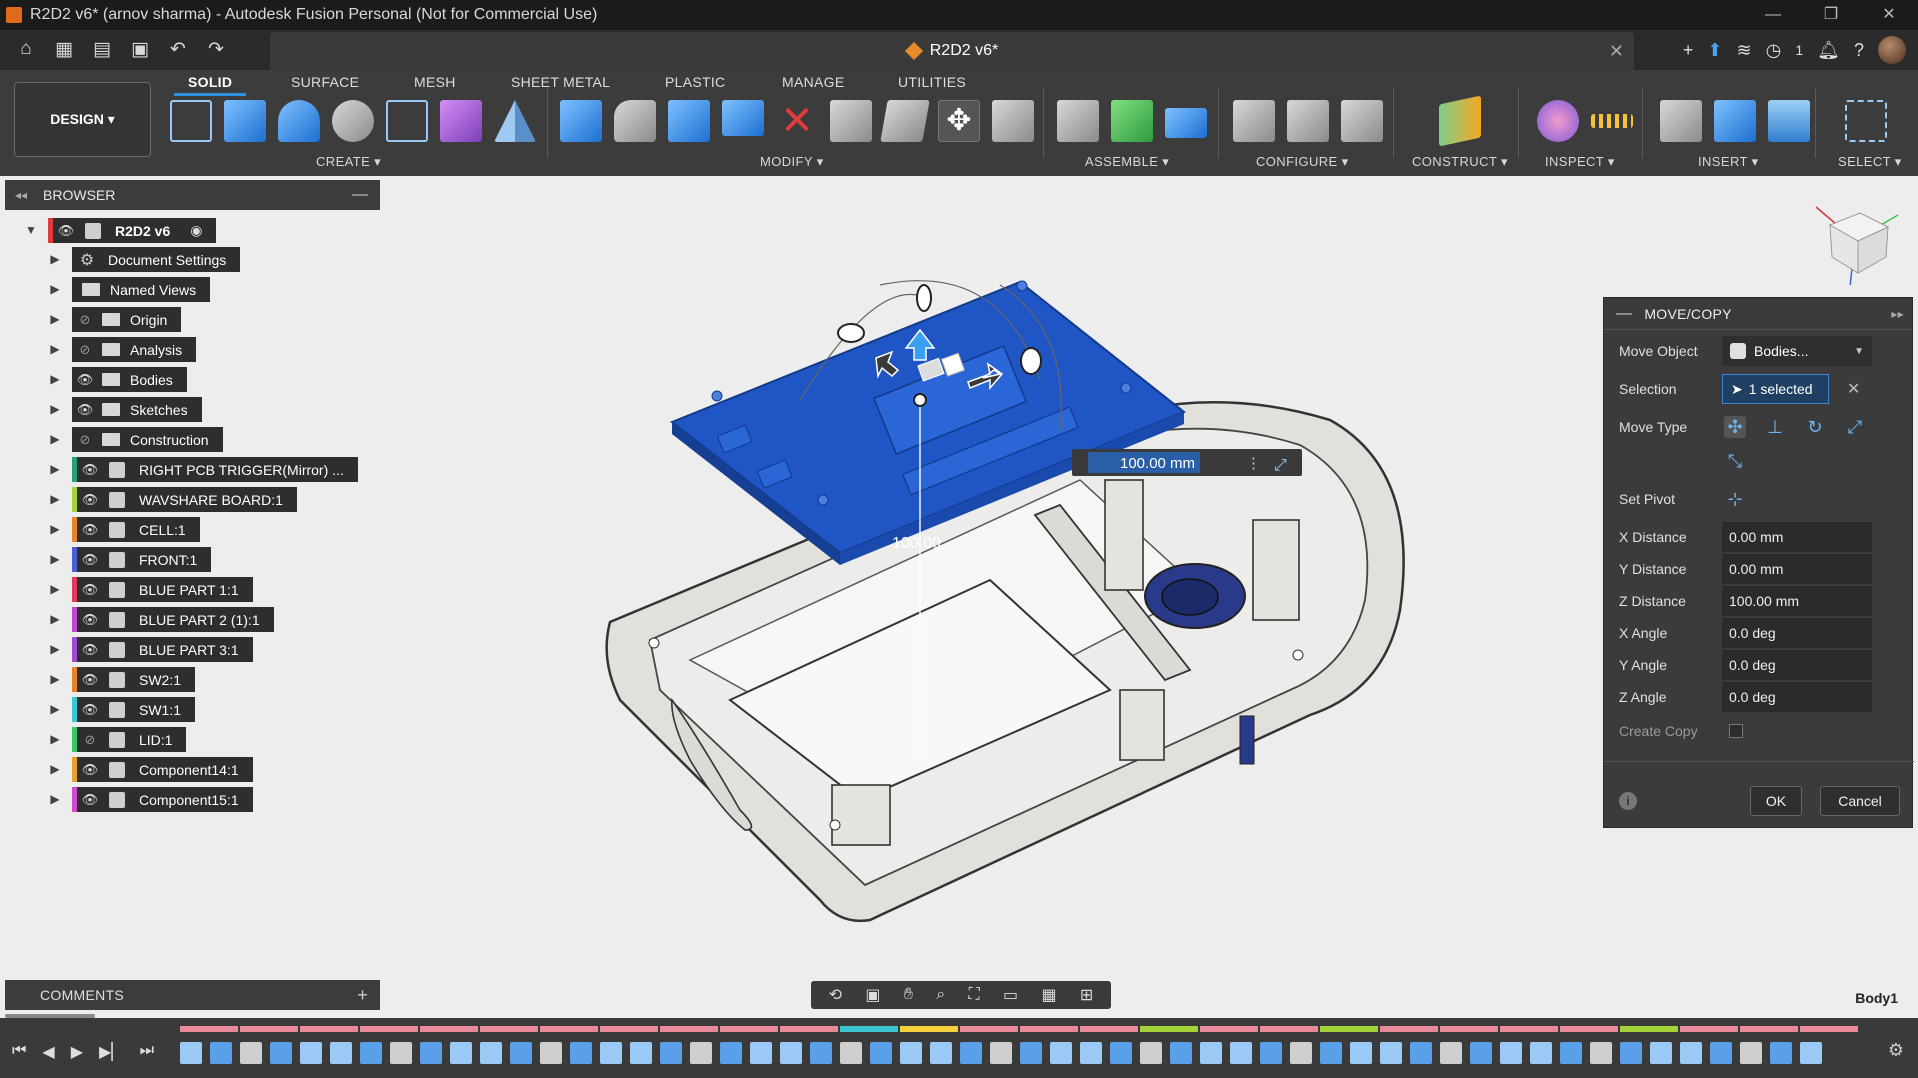 This screenshot has height=1078, width=1918. What do you see at coordinates (1460, 121) in the screenshot?
I see `offset-plane-icon` at bounding box center [1460, 121].